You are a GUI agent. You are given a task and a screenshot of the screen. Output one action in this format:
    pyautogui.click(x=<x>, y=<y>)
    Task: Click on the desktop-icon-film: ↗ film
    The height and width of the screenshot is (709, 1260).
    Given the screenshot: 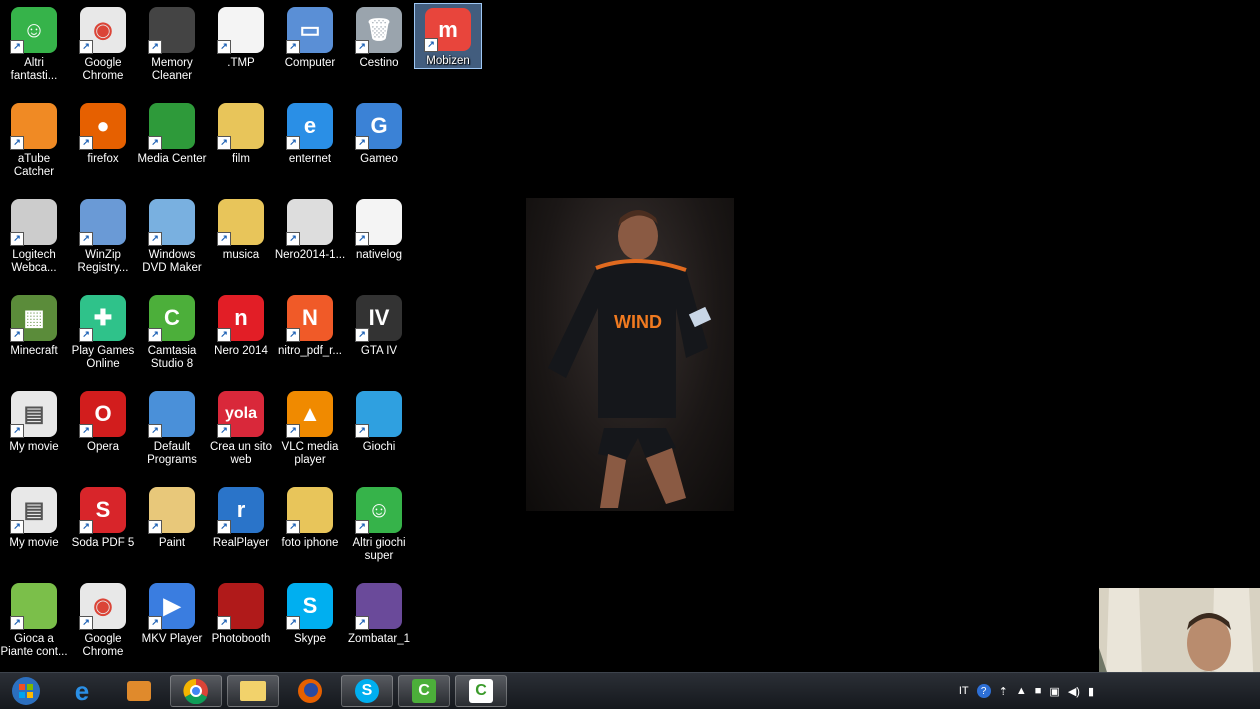 What is the action you would take?
    pyautogui.click(x=241, y=145)
    